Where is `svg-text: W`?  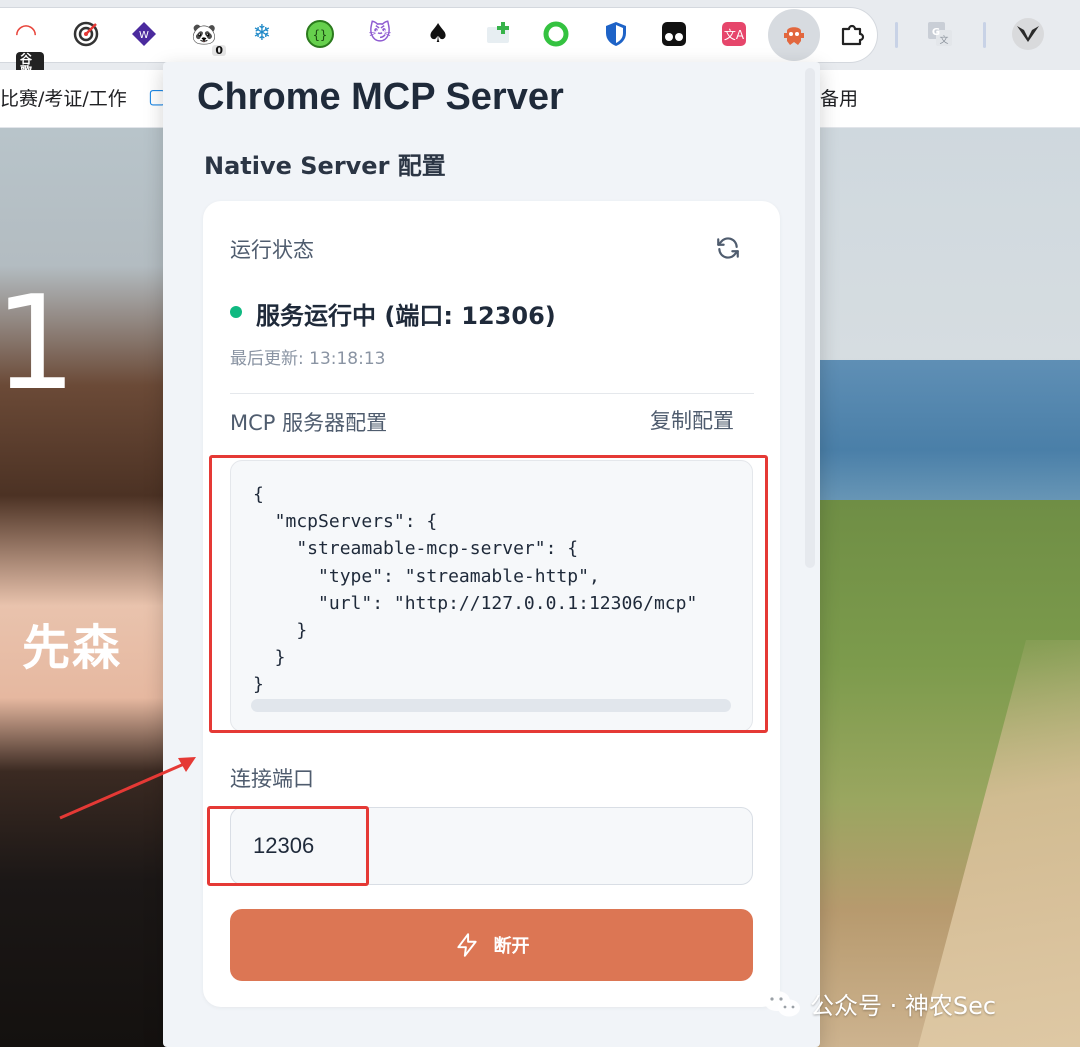 svg-text: W is located at coordinates (144, 35).